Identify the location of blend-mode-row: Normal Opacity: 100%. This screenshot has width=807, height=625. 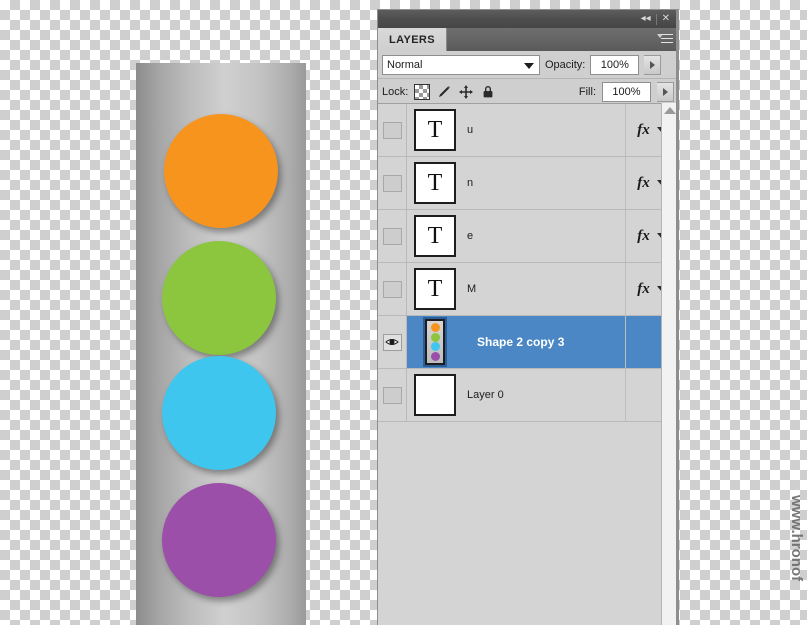
(528, 65).